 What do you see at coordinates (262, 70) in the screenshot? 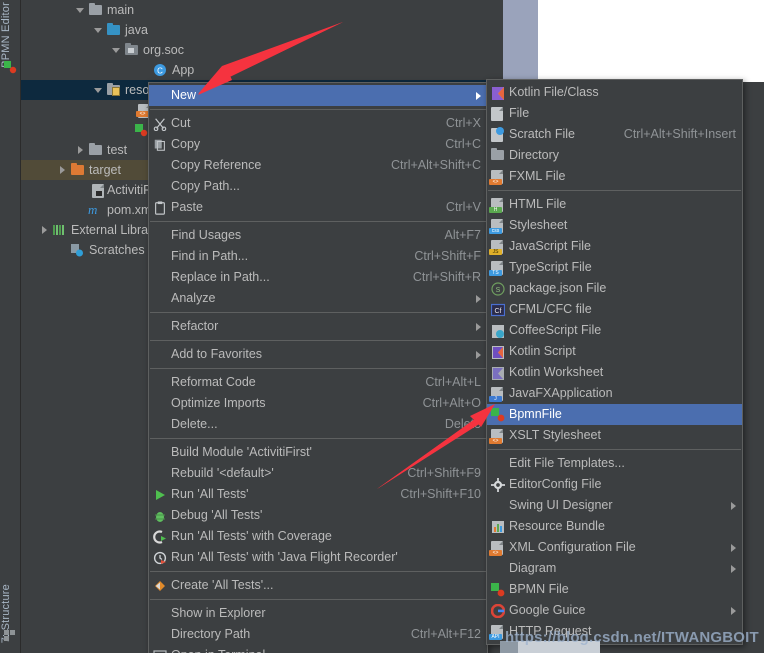
I see `tree-item-app: C App` at bounding box center [262, 70].